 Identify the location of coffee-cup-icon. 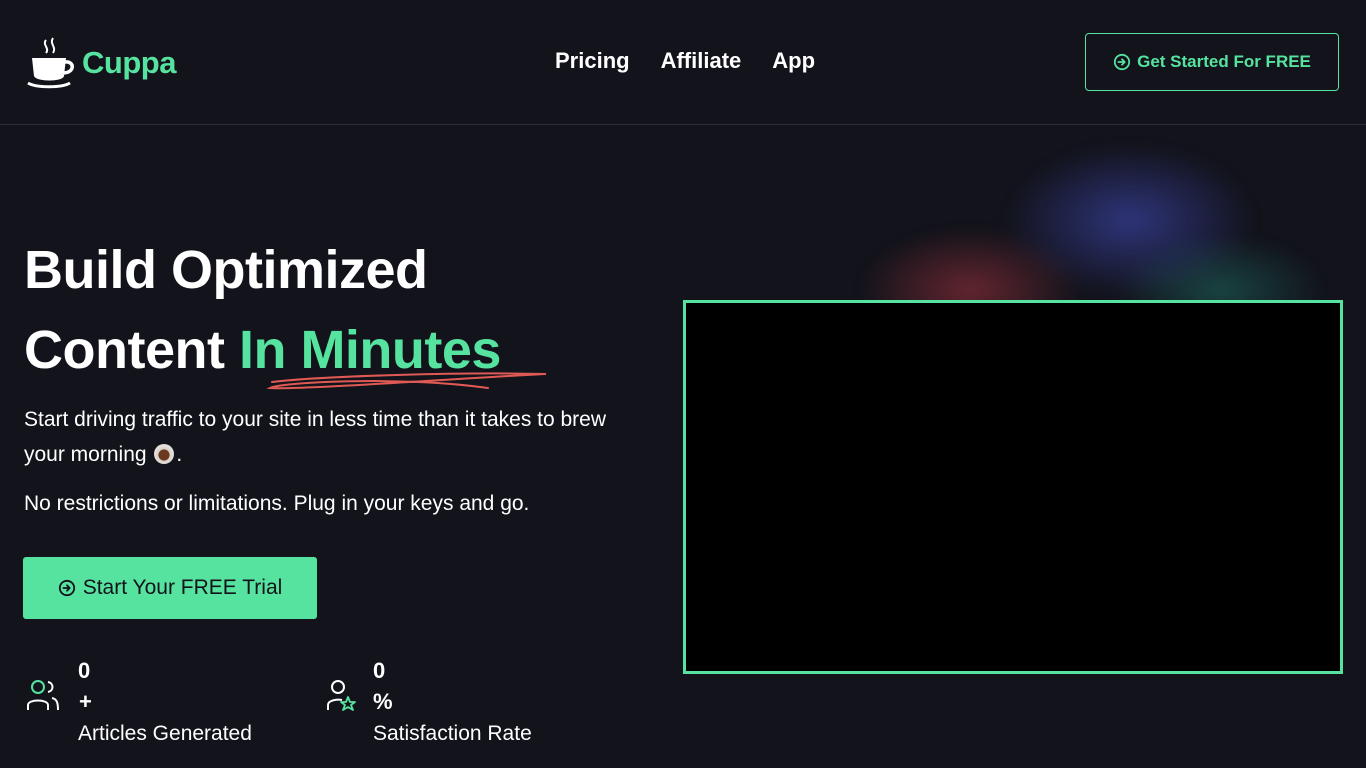
(50, 63).